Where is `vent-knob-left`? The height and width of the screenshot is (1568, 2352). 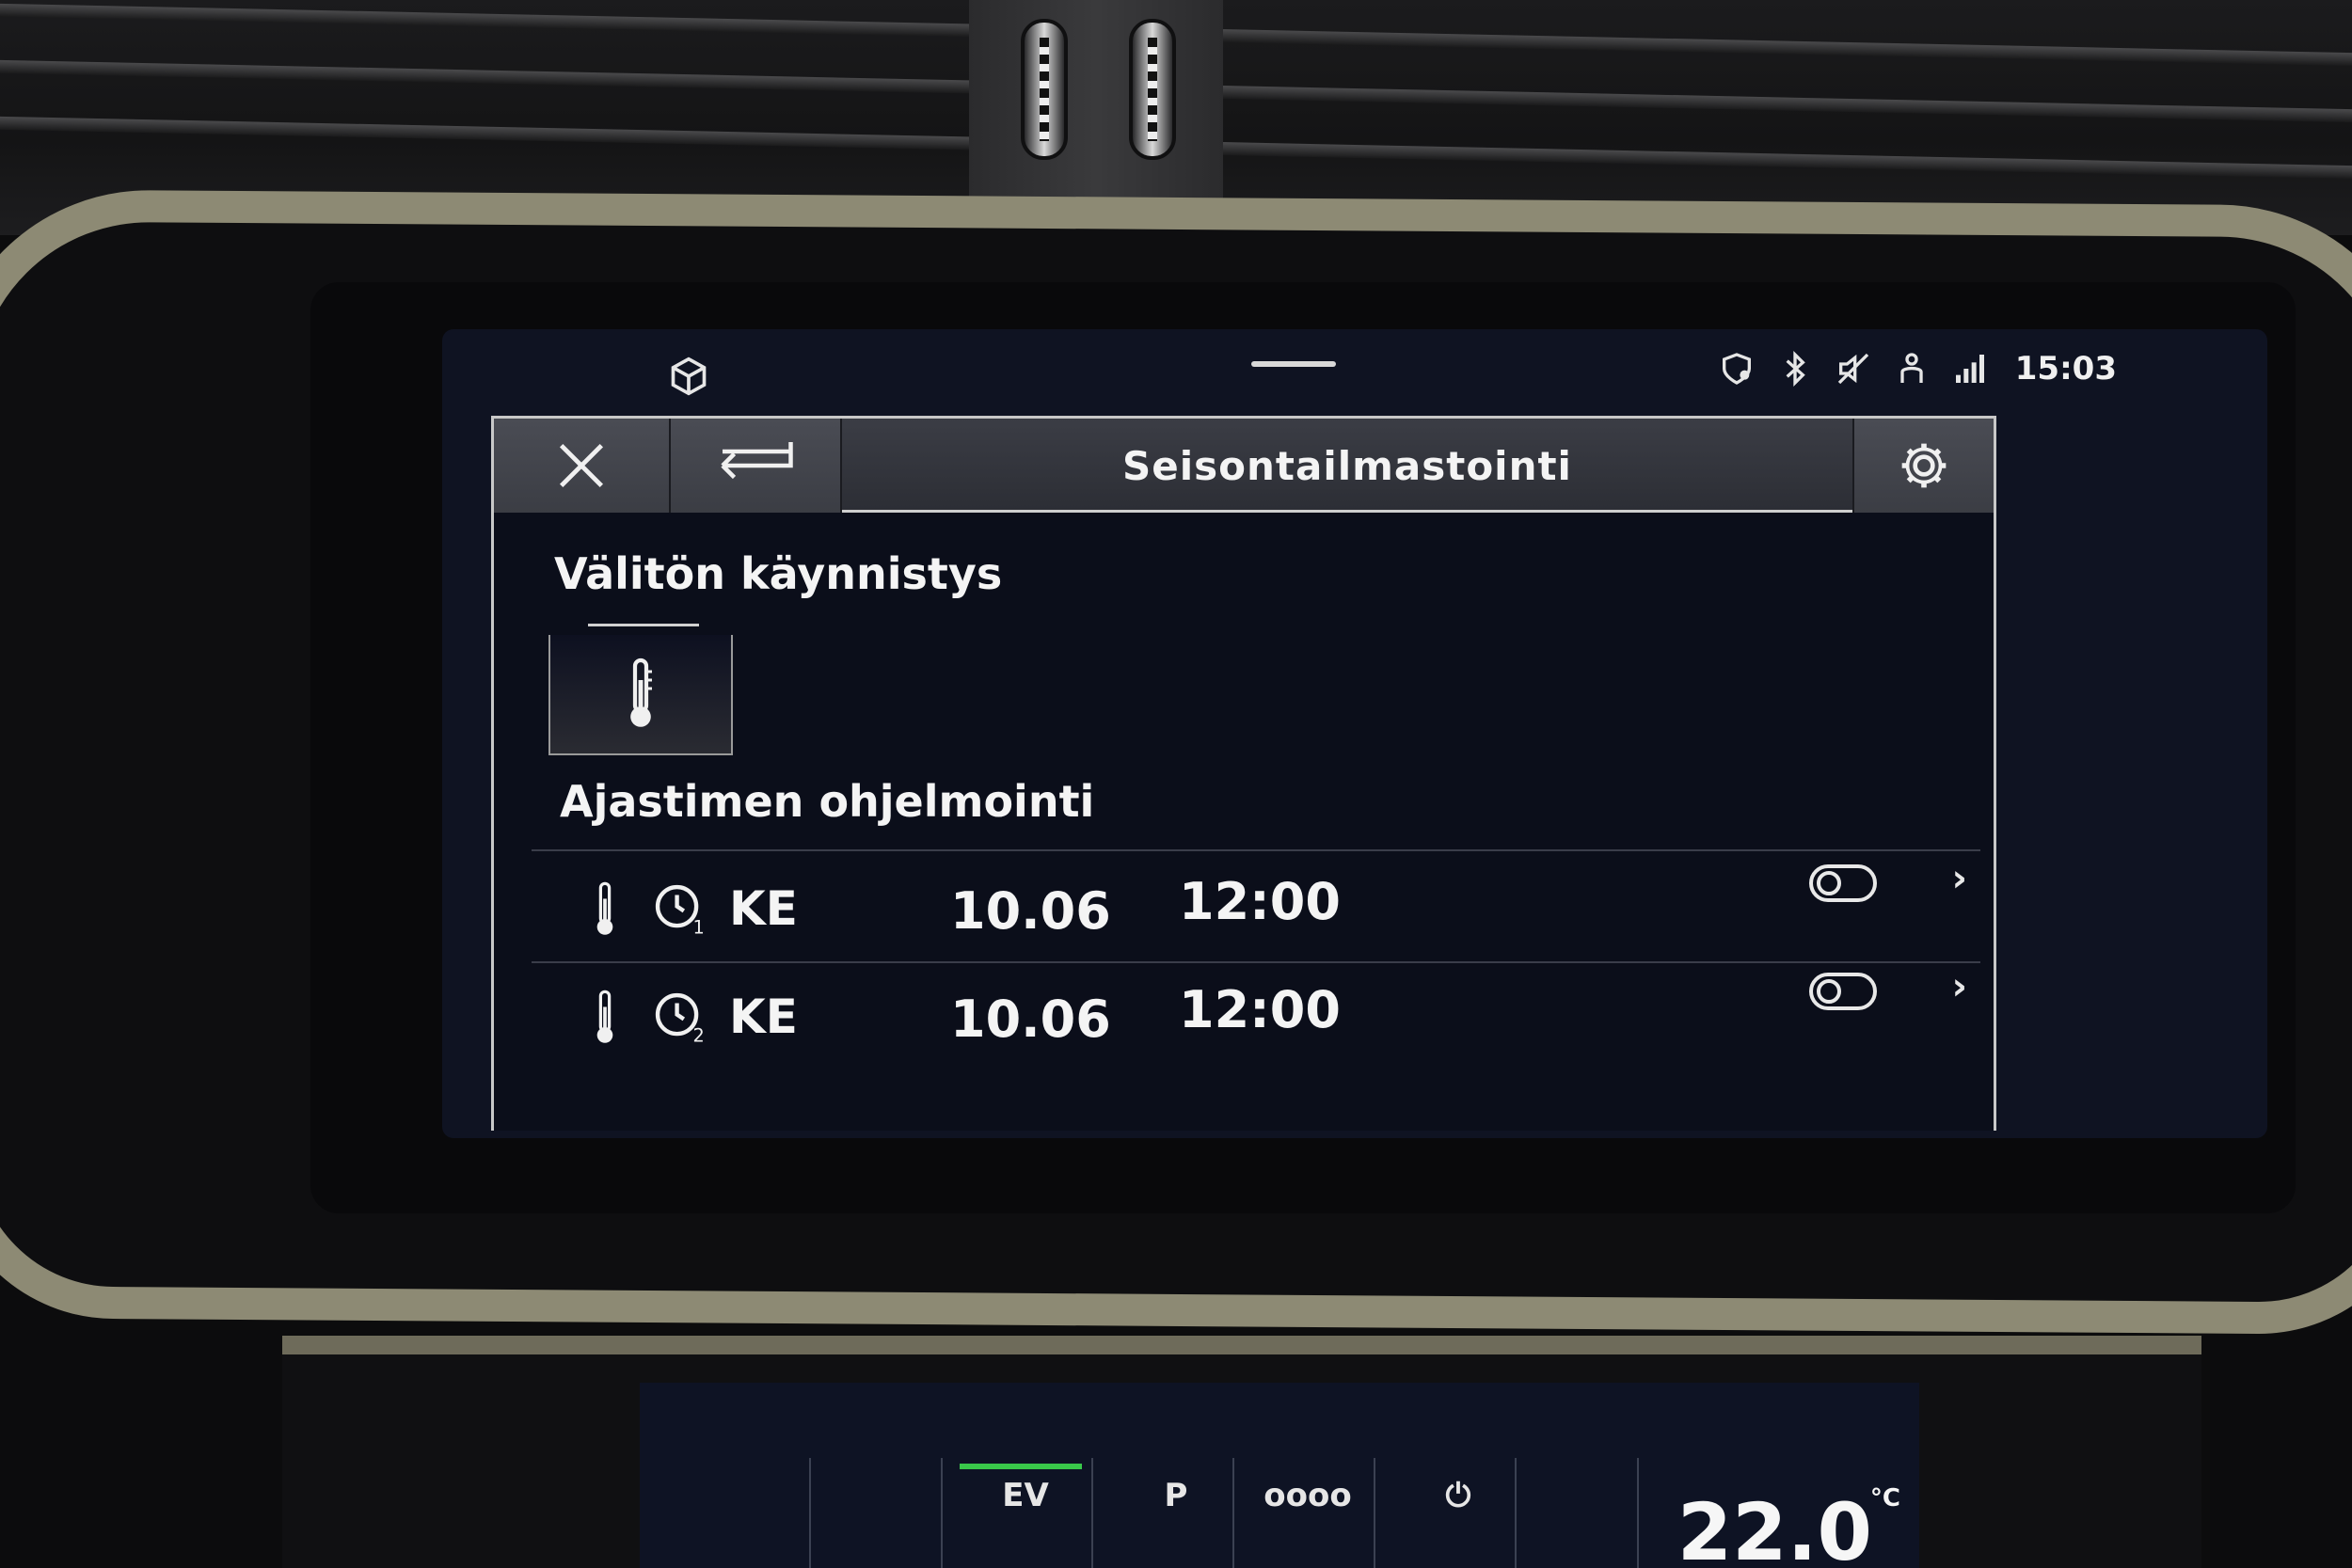
vent-knob-left is located at coordinates (1044, 90).